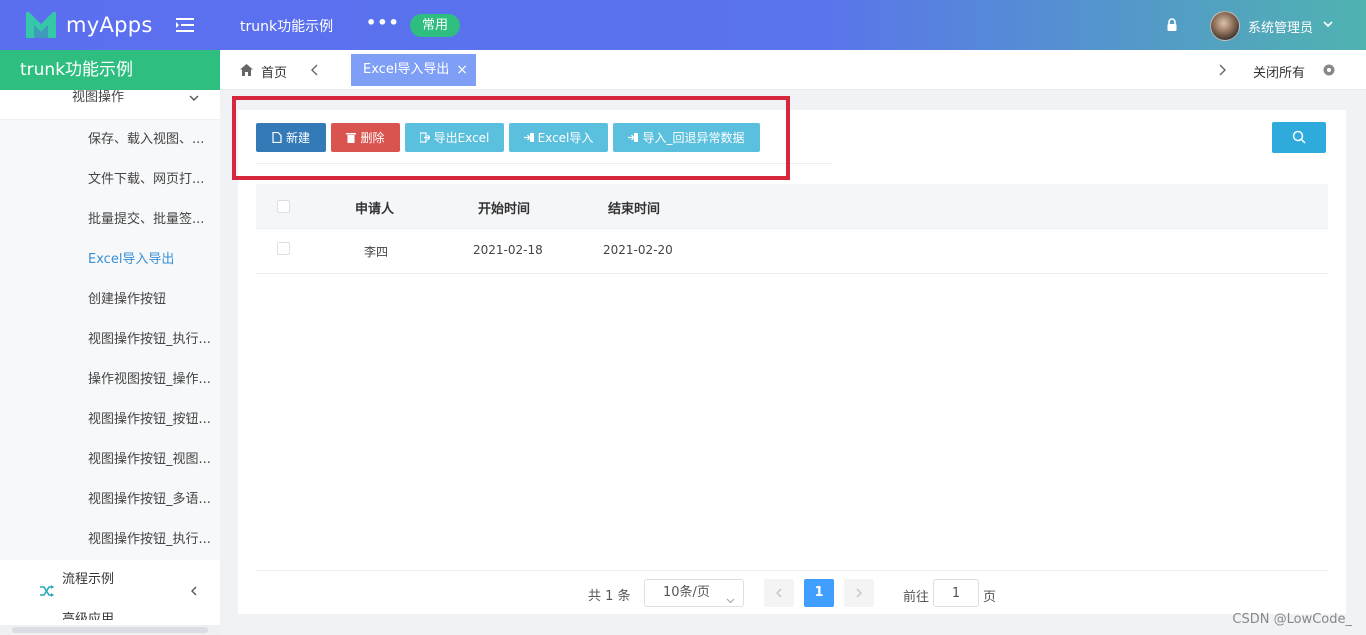 The width and height of the screenshot is (1366, 635). What do you see at coordinates (793, 70) in the screenshot?
I see `tab-bar: 首页 Excel导入导出 × 关闭所有` at bounding box center [793, 70].